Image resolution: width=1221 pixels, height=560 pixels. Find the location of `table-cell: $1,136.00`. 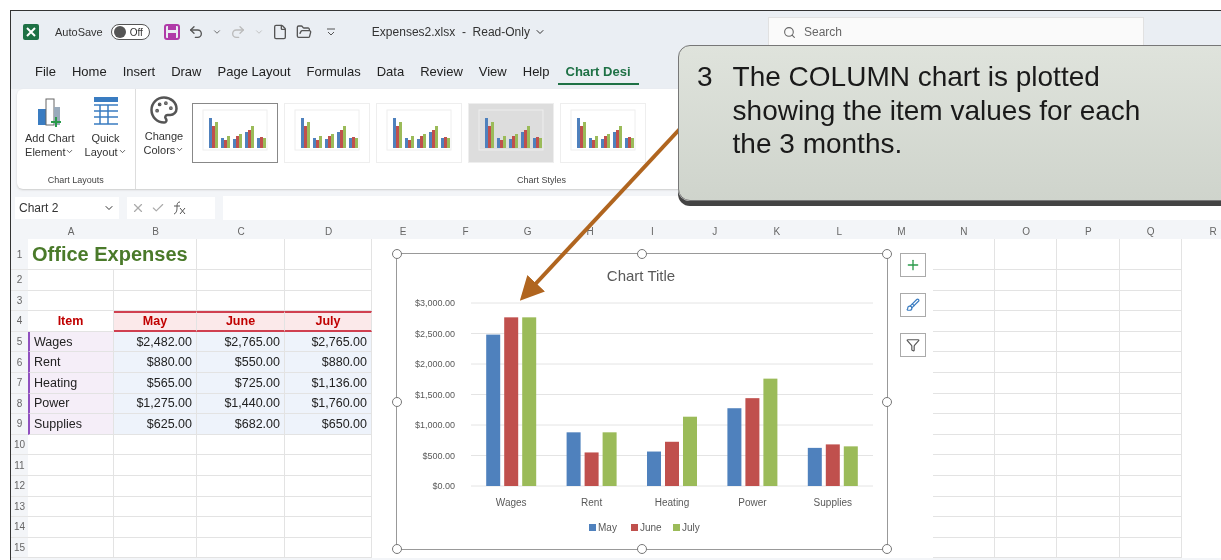

table-cell: $1,136.00 is located at coordinates (328, 383).